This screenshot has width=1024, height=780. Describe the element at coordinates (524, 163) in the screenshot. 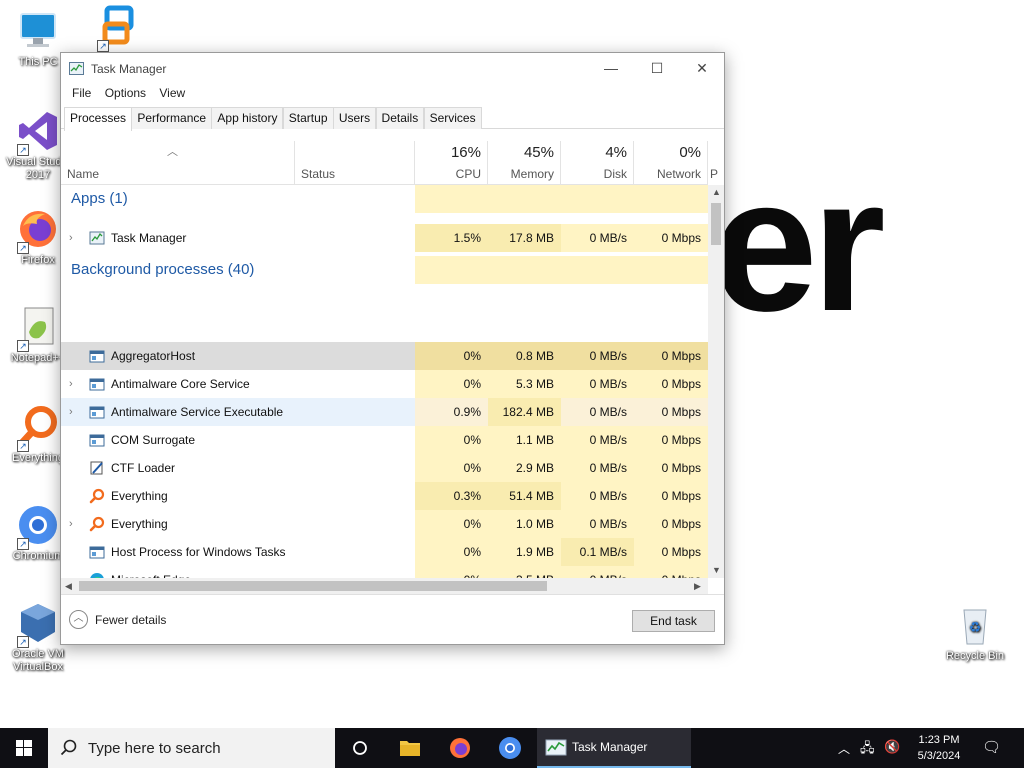

I see `column-header-memory: 45% Memory` at that location.